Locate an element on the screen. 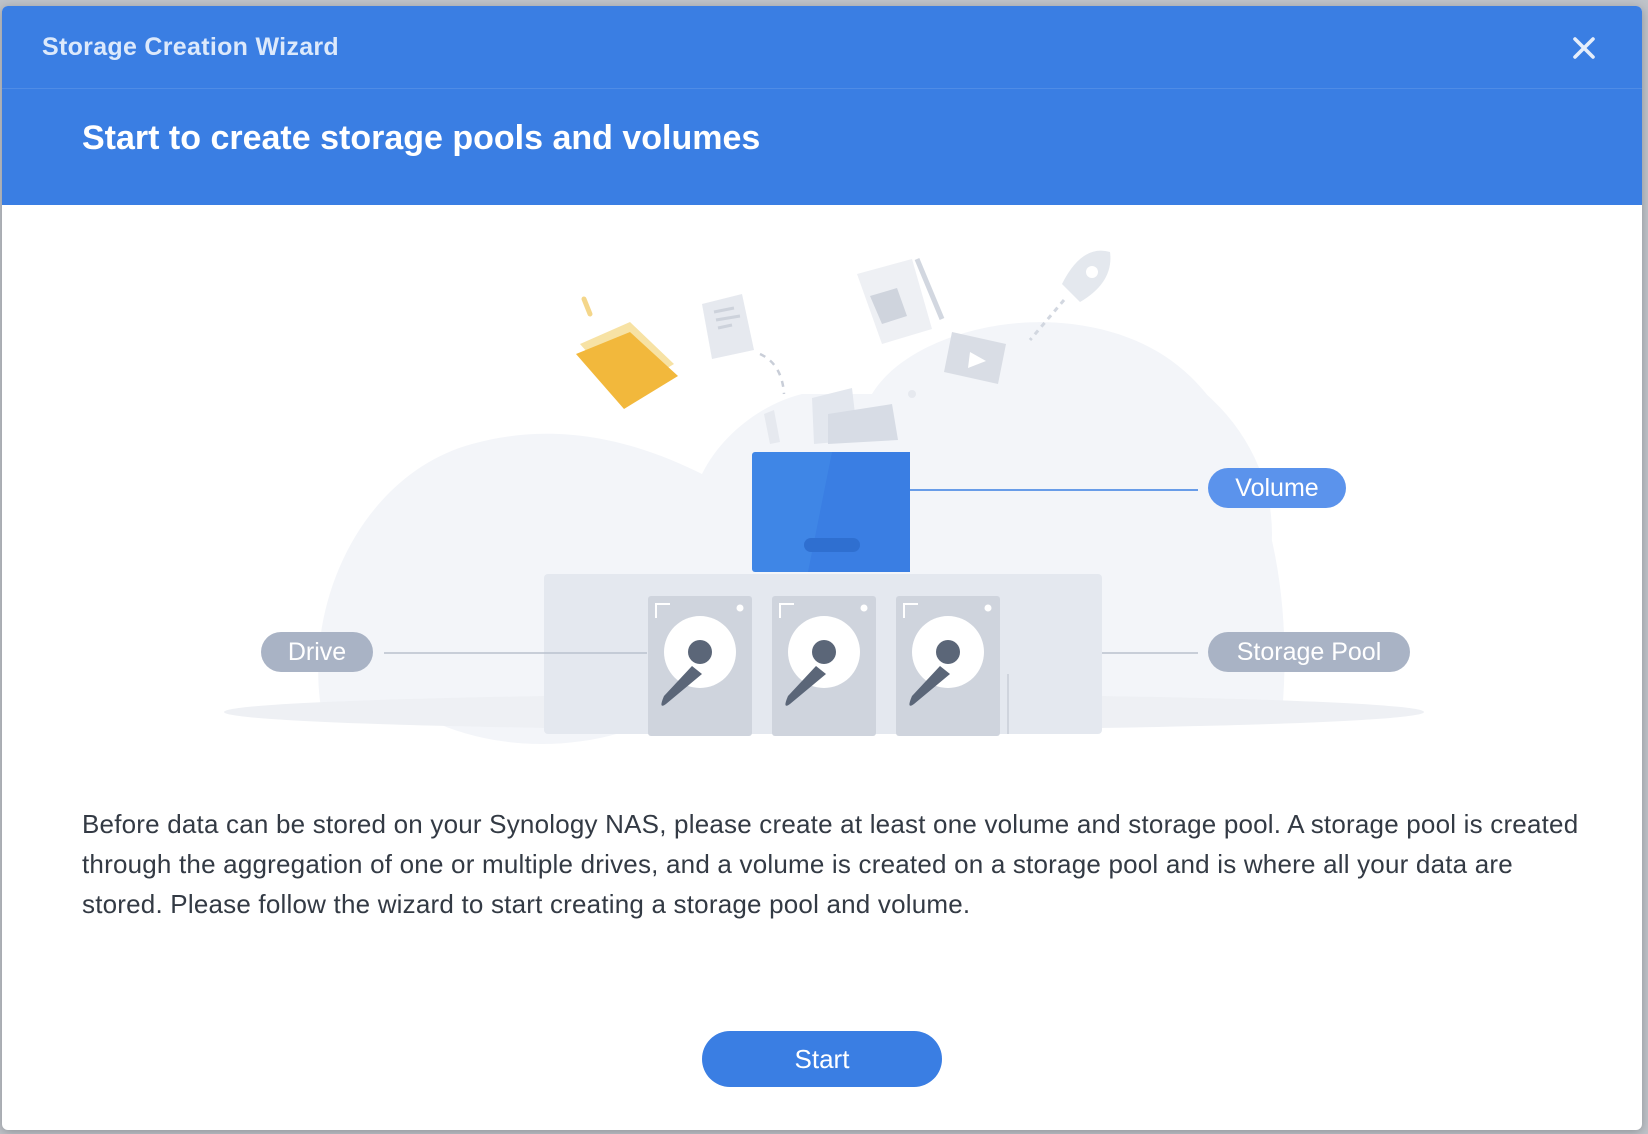 This screenshot has height=1134, width=1648. storage-pool-label: Storage Pool is located at coordinates (1309, 652).